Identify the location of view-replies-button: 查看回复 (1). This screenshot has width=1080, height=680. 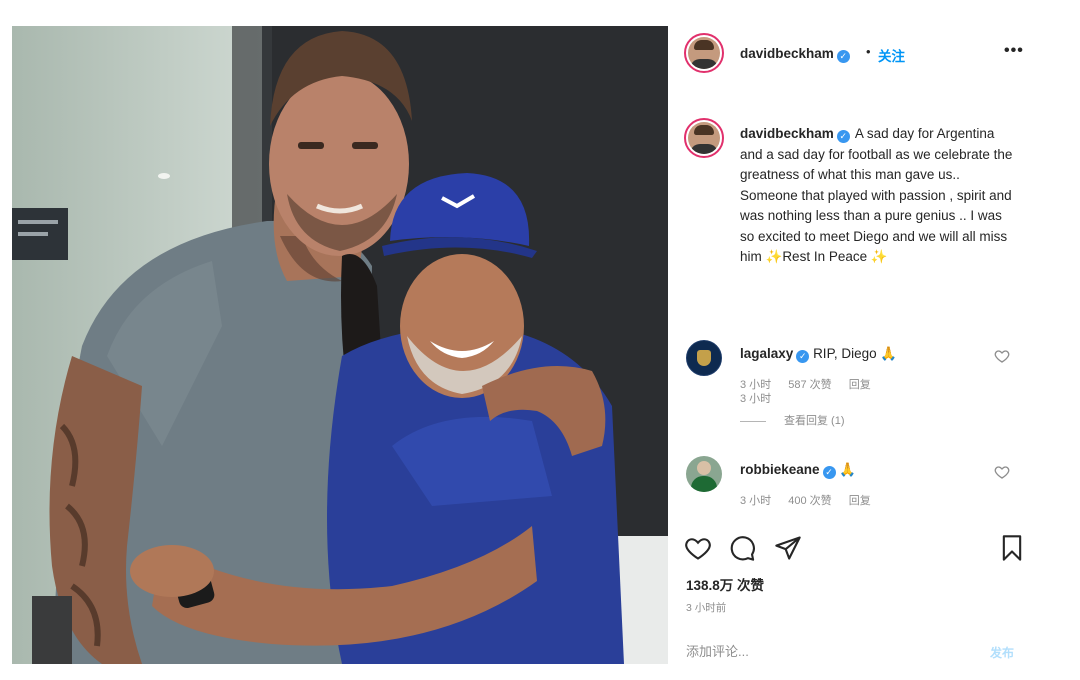
(792, 420).